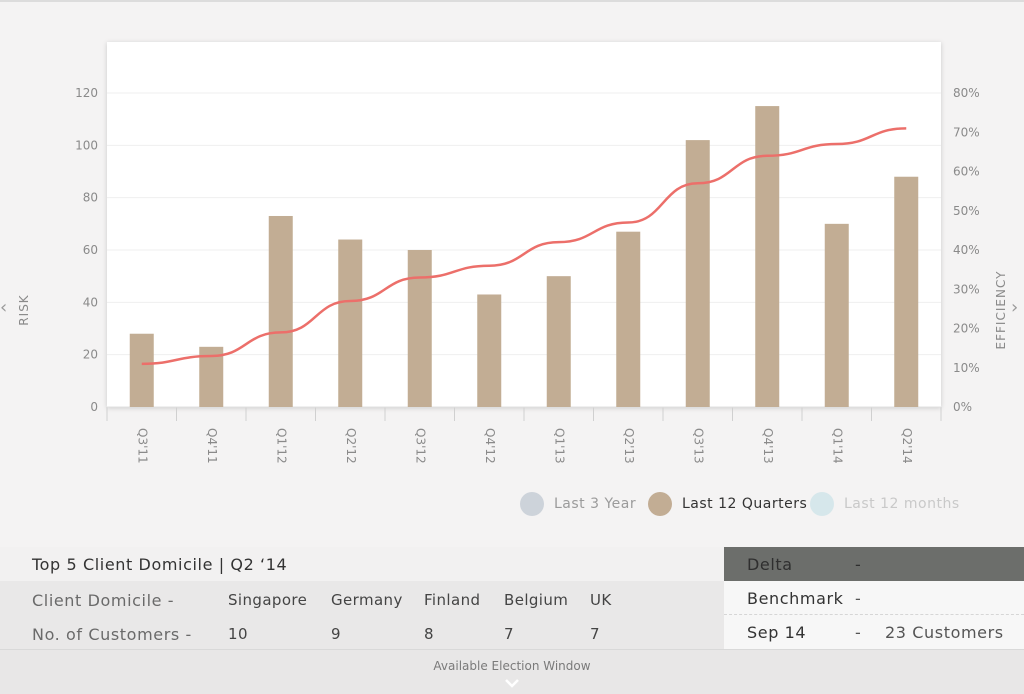 Image resolution: width=1024 pixels, height=694 pixels. Describe the element at coordinates (966, 93) in the screenshot. I see `y2-tick-label: 80%` at that location.